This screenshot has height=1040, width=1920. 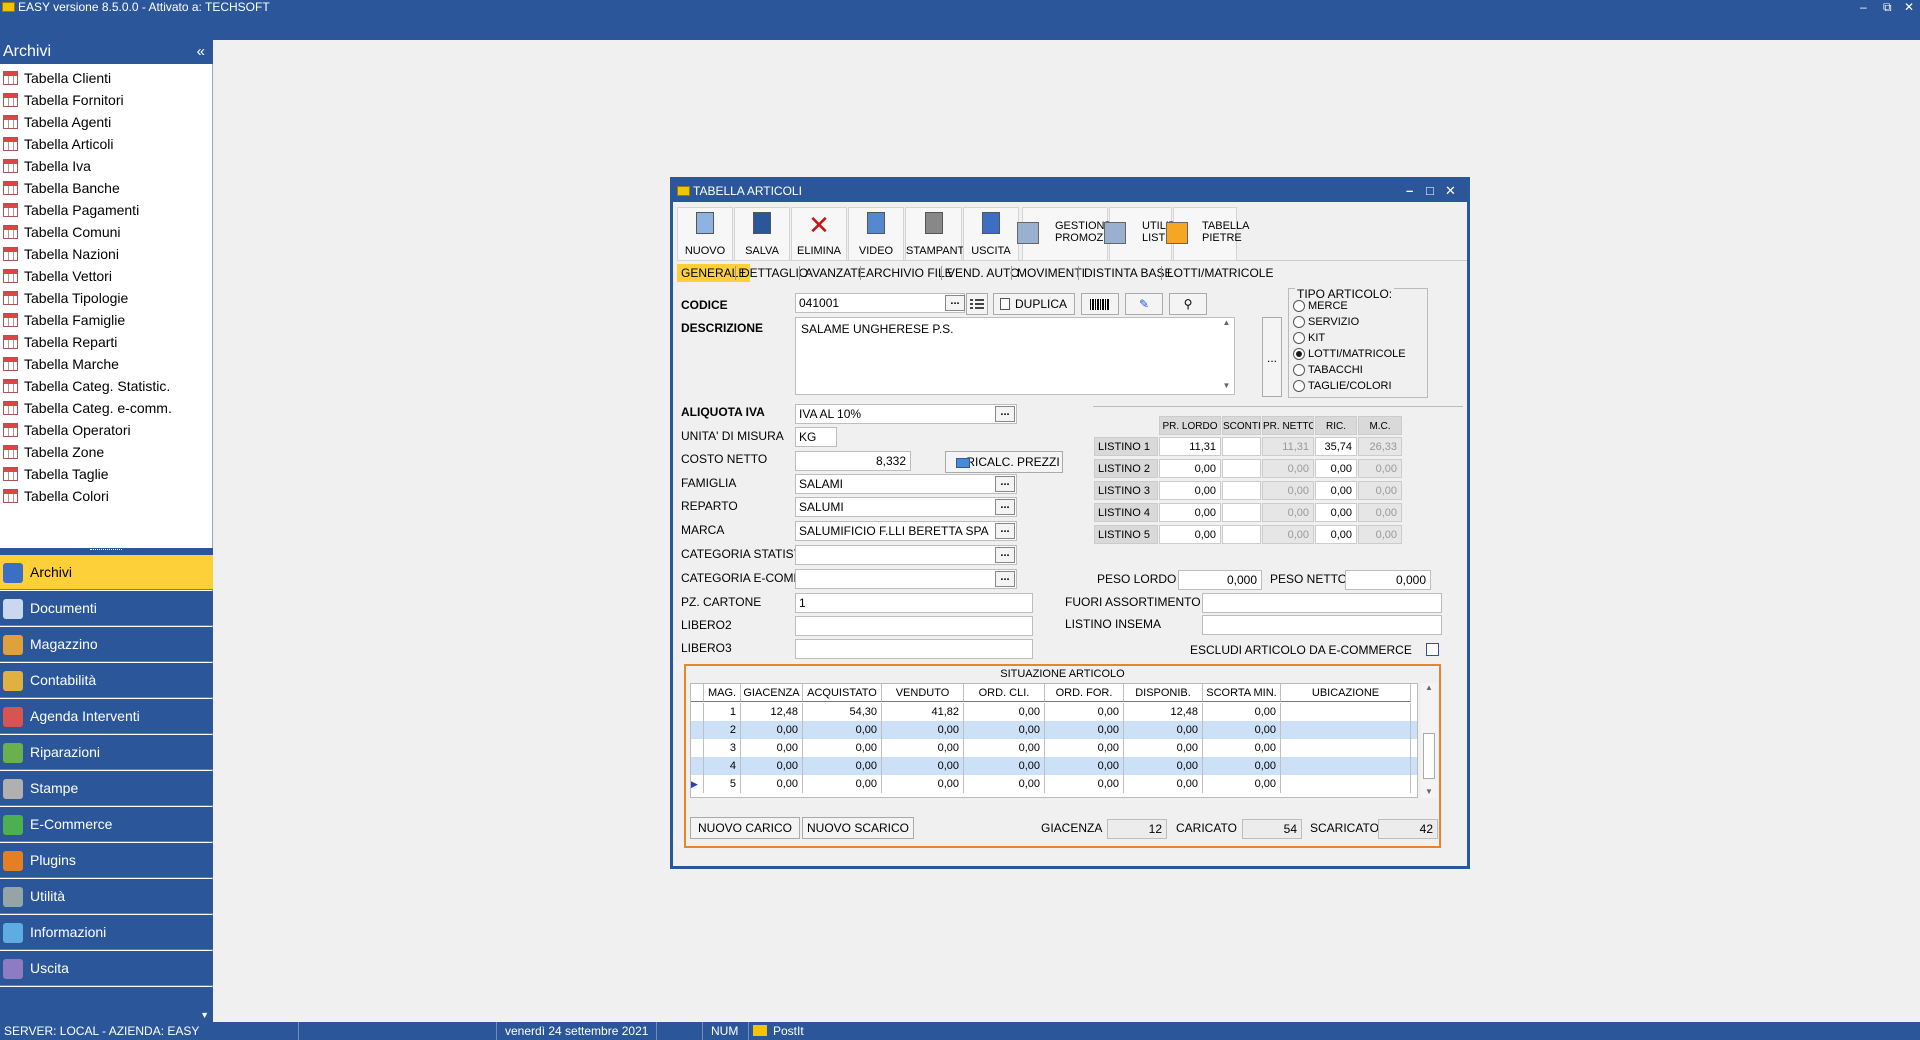 What do you see at coordinates (914, 603) in the screenshot?
I see `pzcart-input: 1` at bounding box center [914, 603].